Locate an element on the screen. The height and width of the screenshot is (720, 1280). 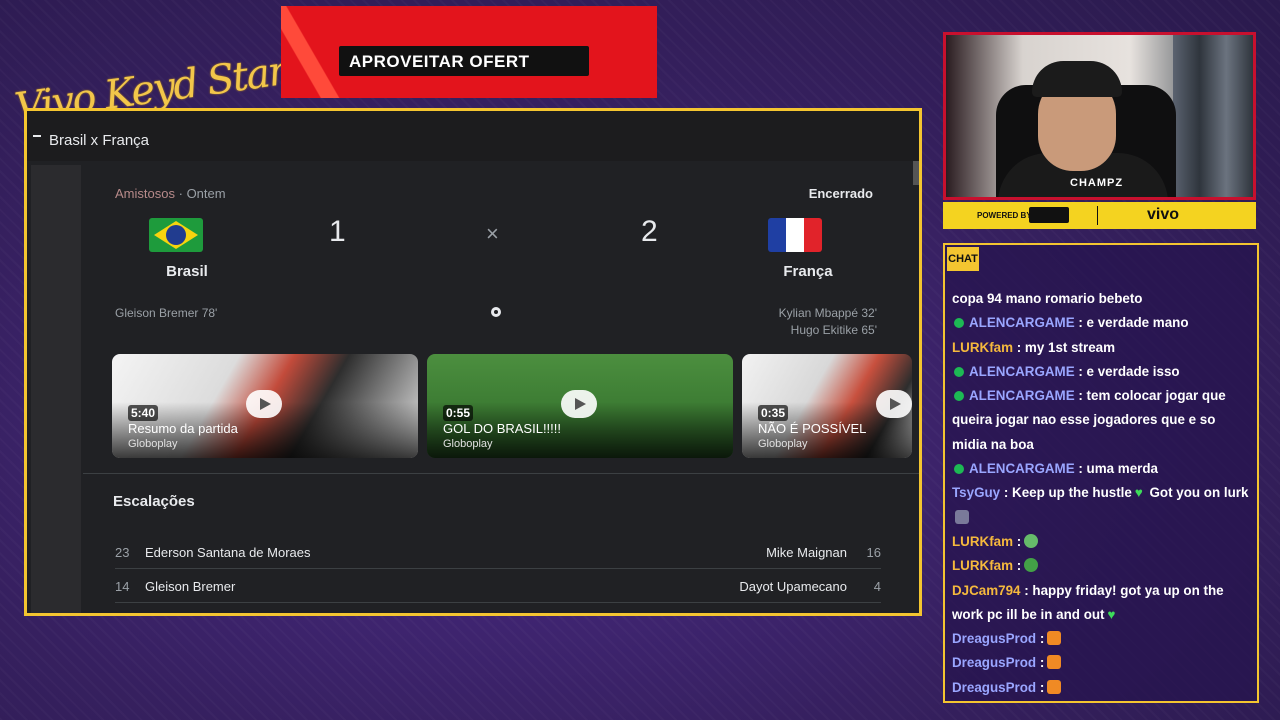
match-date: Ontem is located at coordinates (206, 193).